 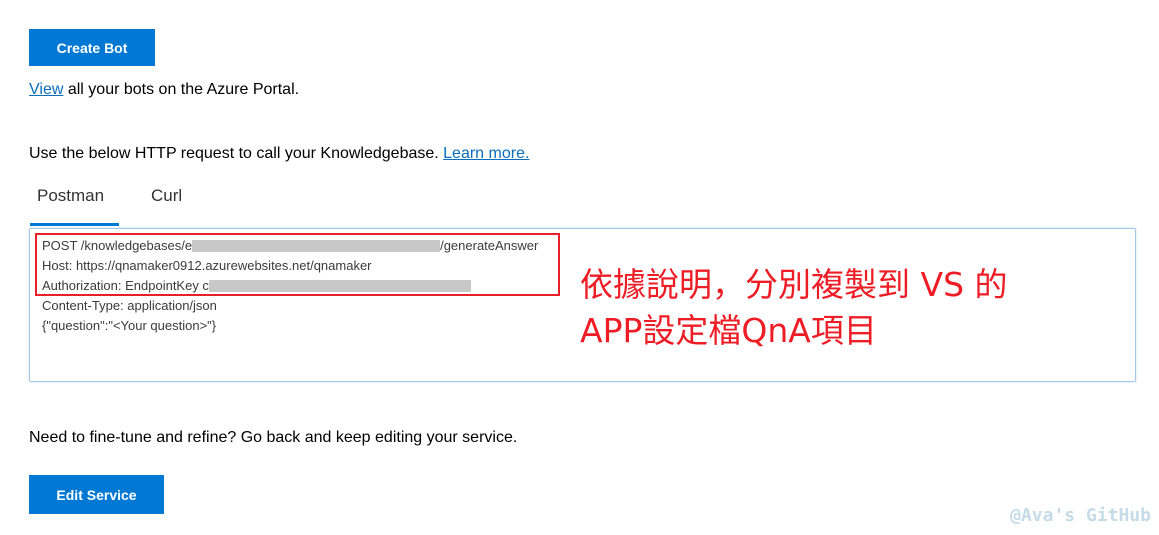 I want to click on active-tab-indicator, so click(x=74, y=224).